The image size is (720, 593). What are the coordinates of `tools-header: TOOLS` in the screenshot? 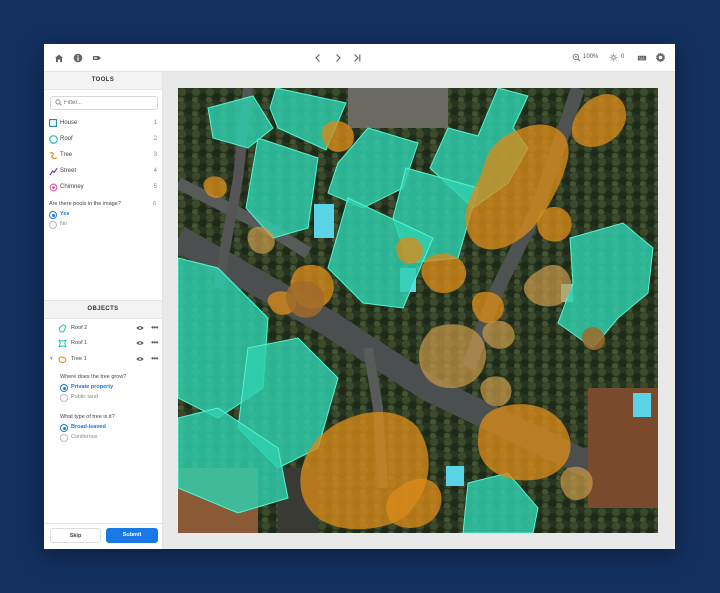 It's located at (103, 81).